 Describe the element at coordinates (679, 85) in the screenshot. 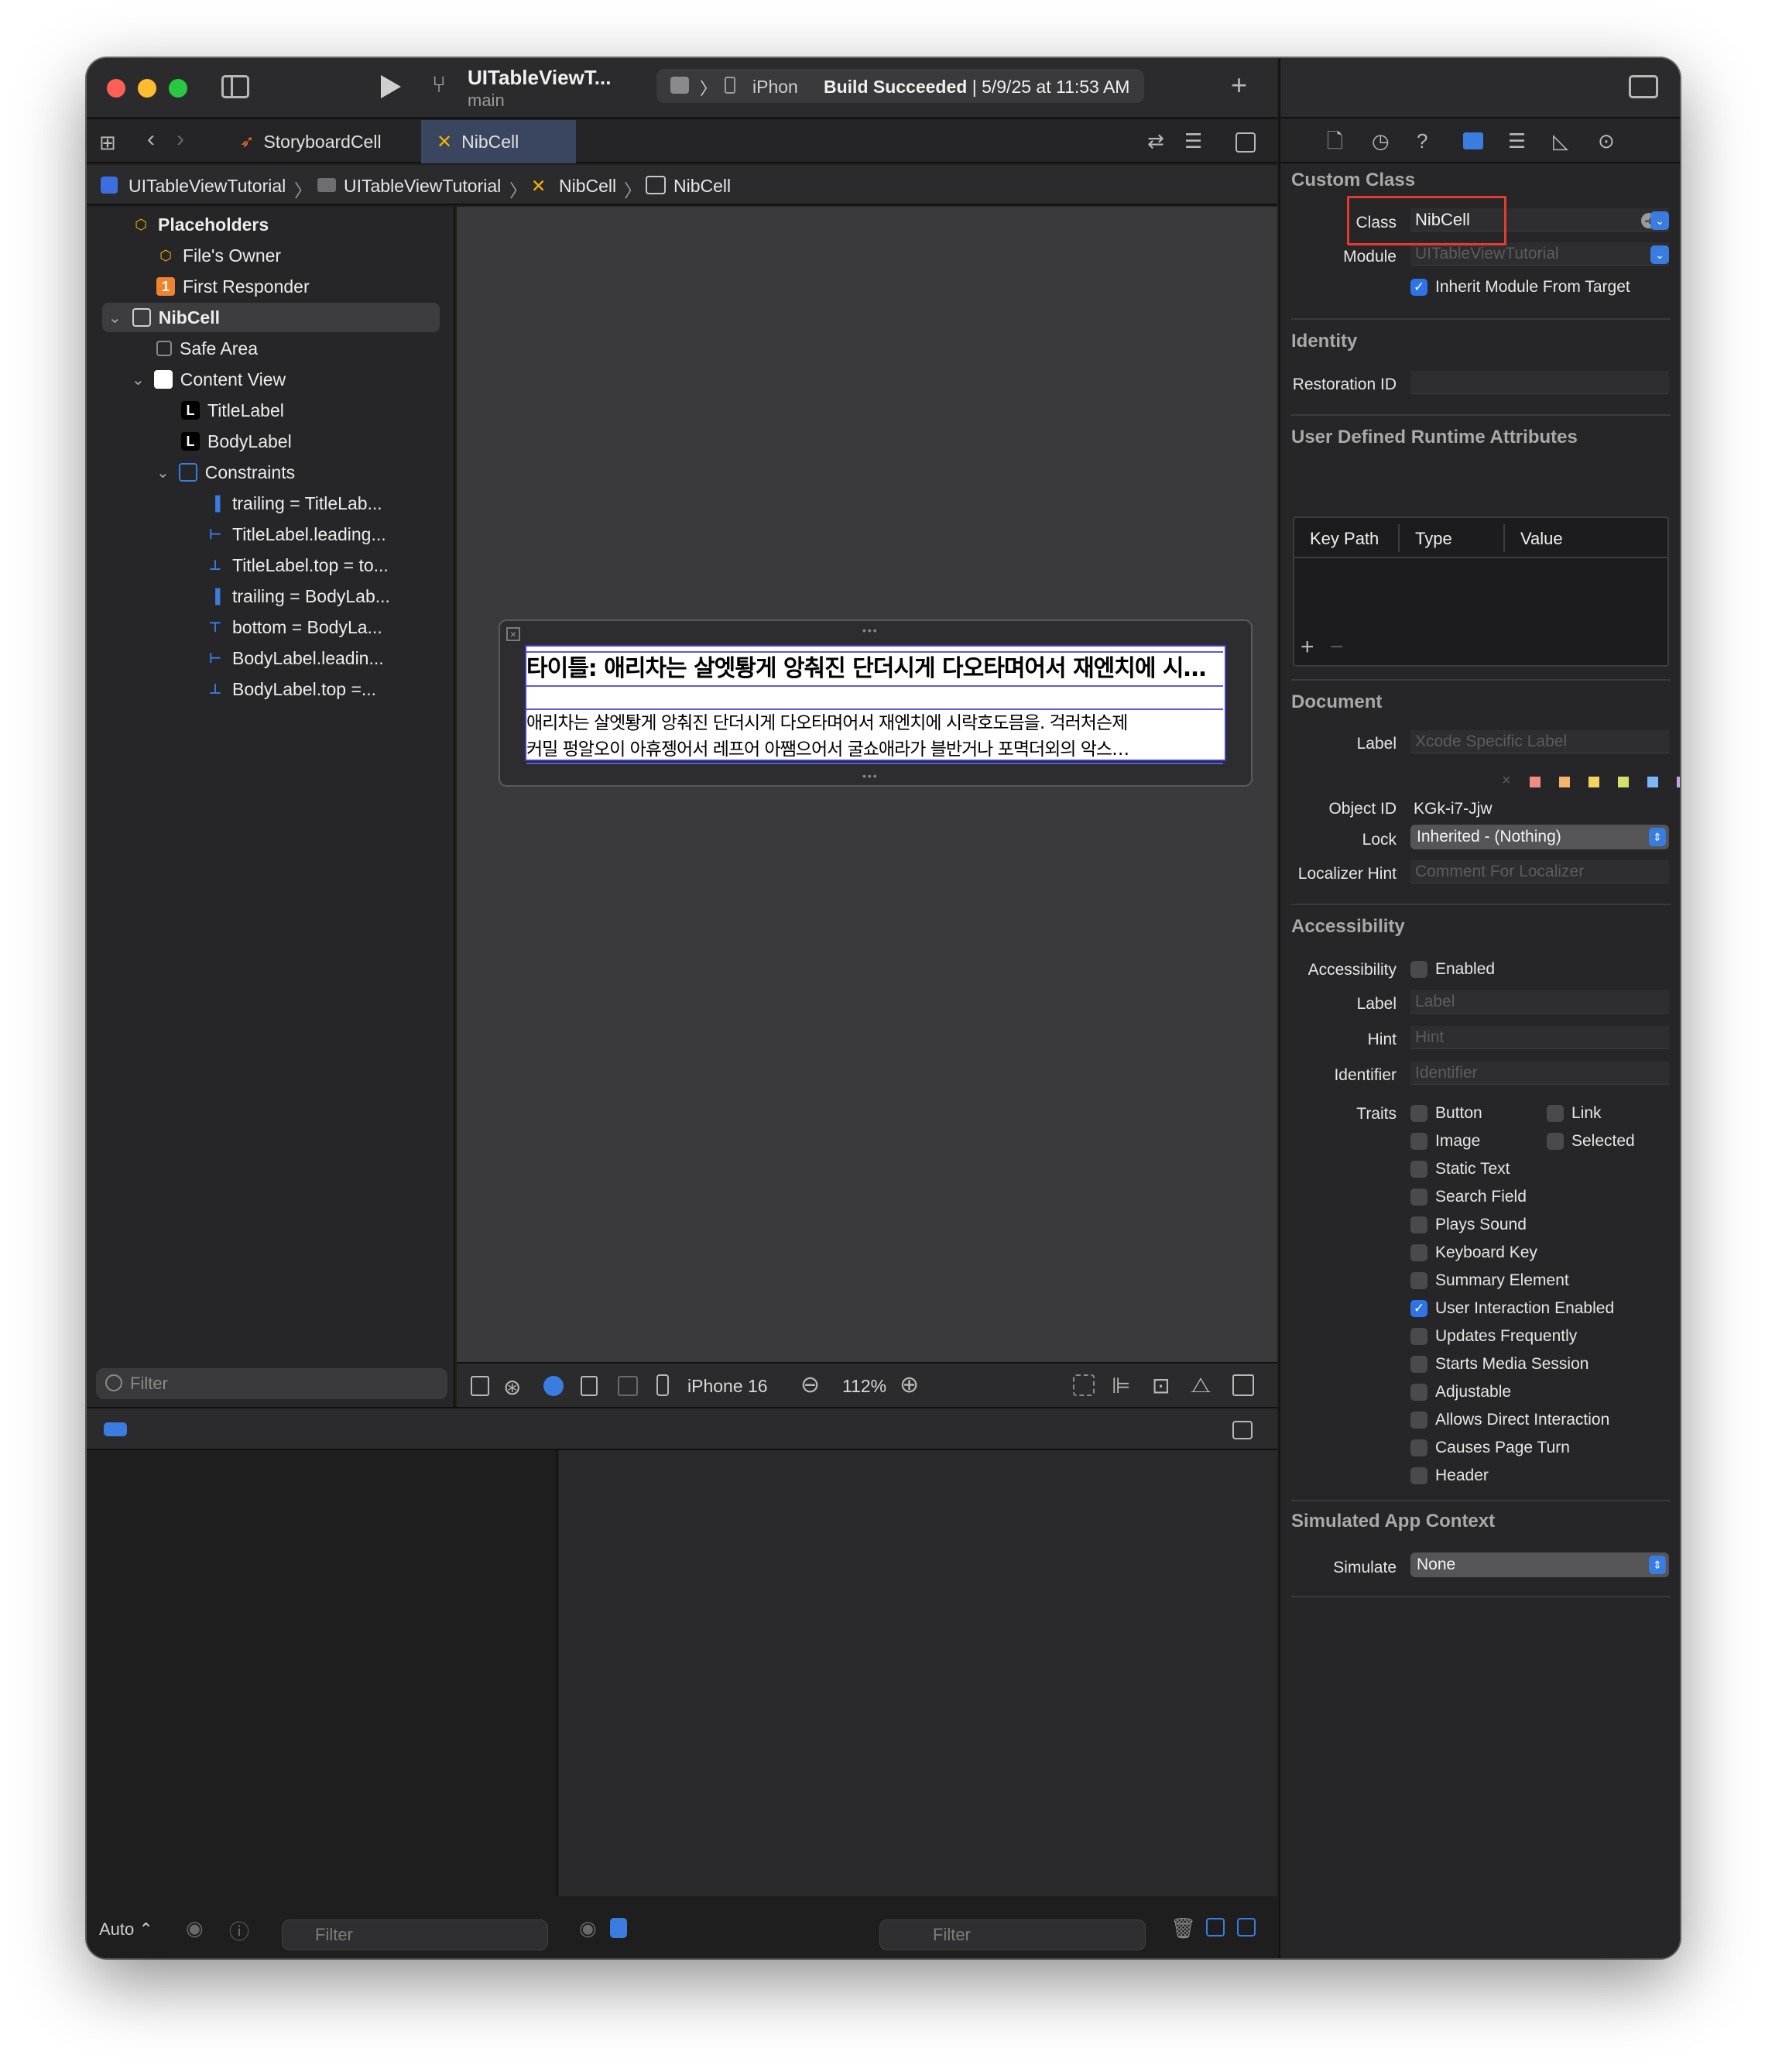

I see `app-scheme-icon` at that location.